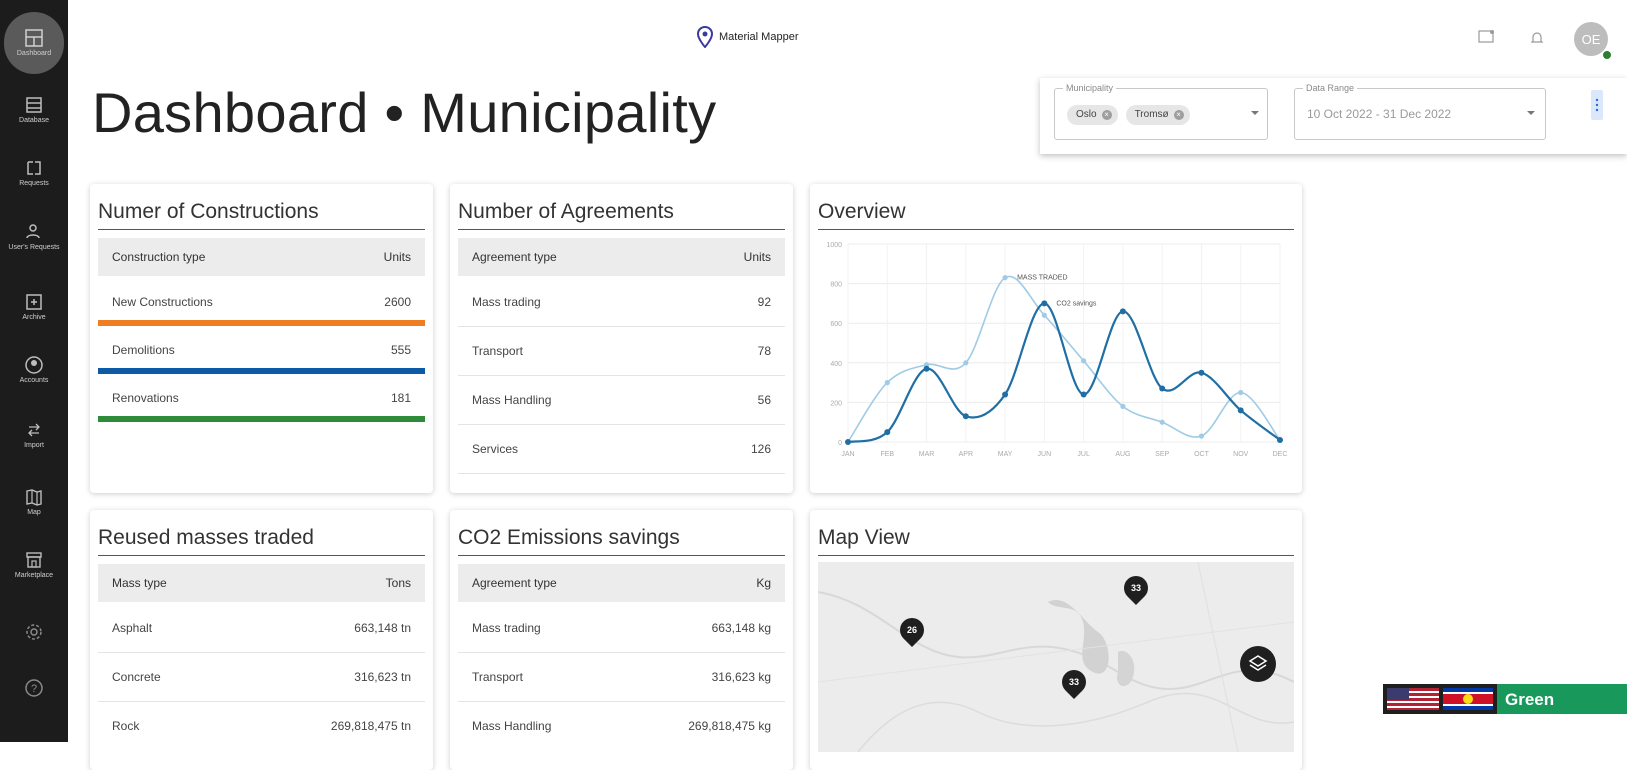  What do you see at coordinates (1005, 454) in the screenshot?
I see `x-tick-label: MAY` at bounding box center [1005, 454].